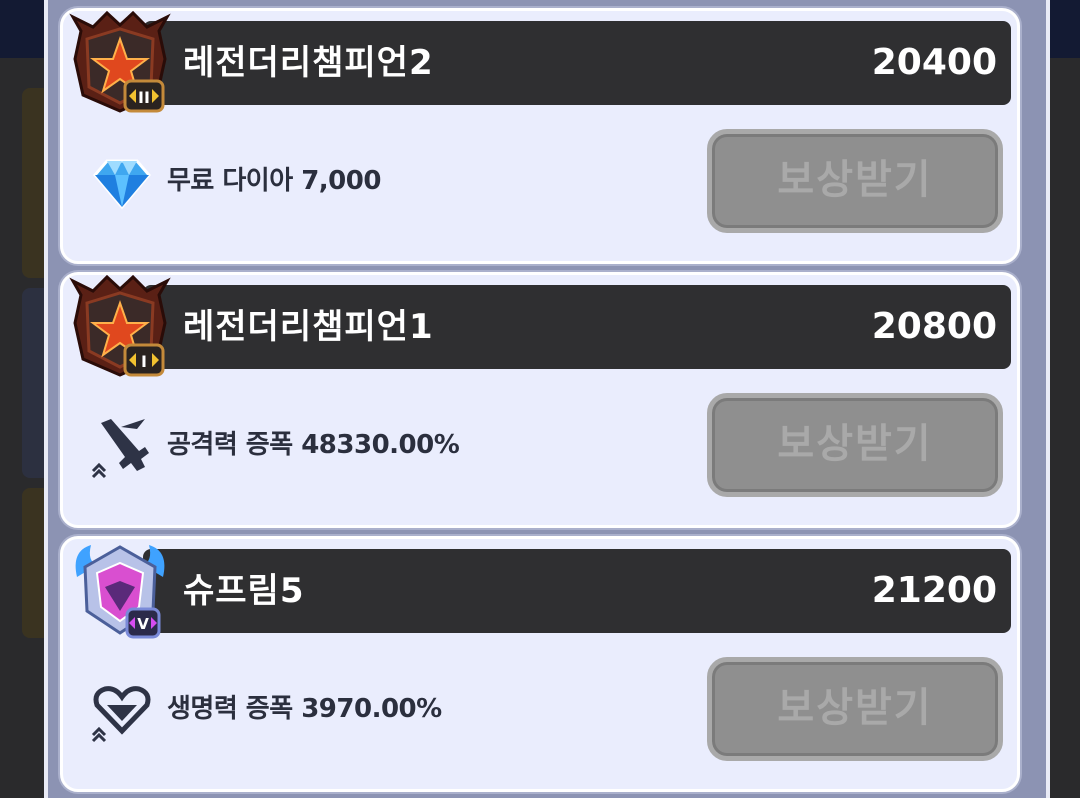 The image size is (1080, 798). What do you see at coordinates (244, 591) in the screenshot?
I see `tier-name: 슈프림5` at bounding box center [244, 591].